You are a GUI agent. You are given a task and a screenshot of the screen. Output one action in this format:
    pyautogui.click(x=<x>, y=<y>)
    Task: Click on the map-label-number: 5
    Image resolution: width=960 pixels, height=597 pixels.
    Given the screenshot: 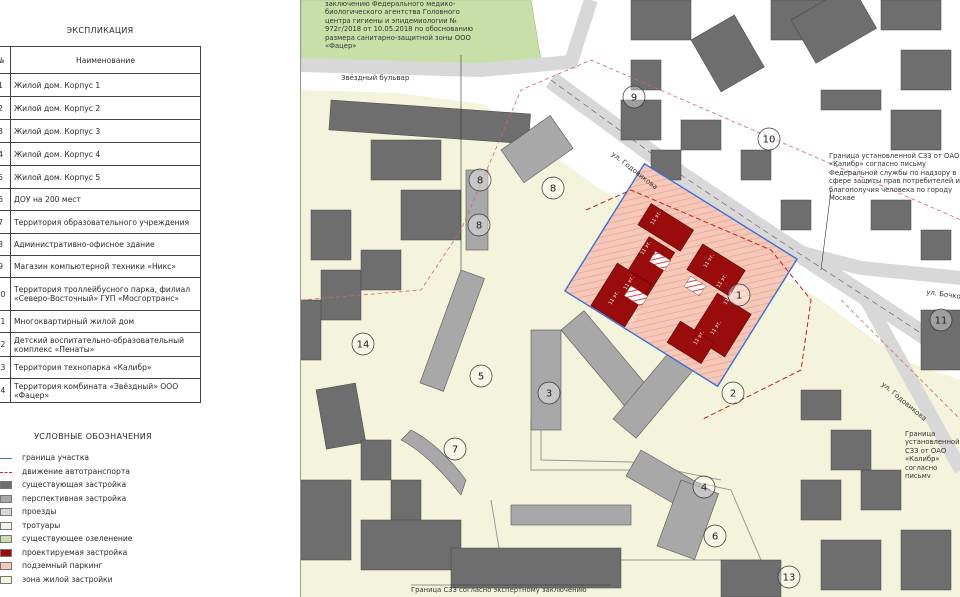 What is the action you would take?
    pyautogui.click(x=481, y=377)
    